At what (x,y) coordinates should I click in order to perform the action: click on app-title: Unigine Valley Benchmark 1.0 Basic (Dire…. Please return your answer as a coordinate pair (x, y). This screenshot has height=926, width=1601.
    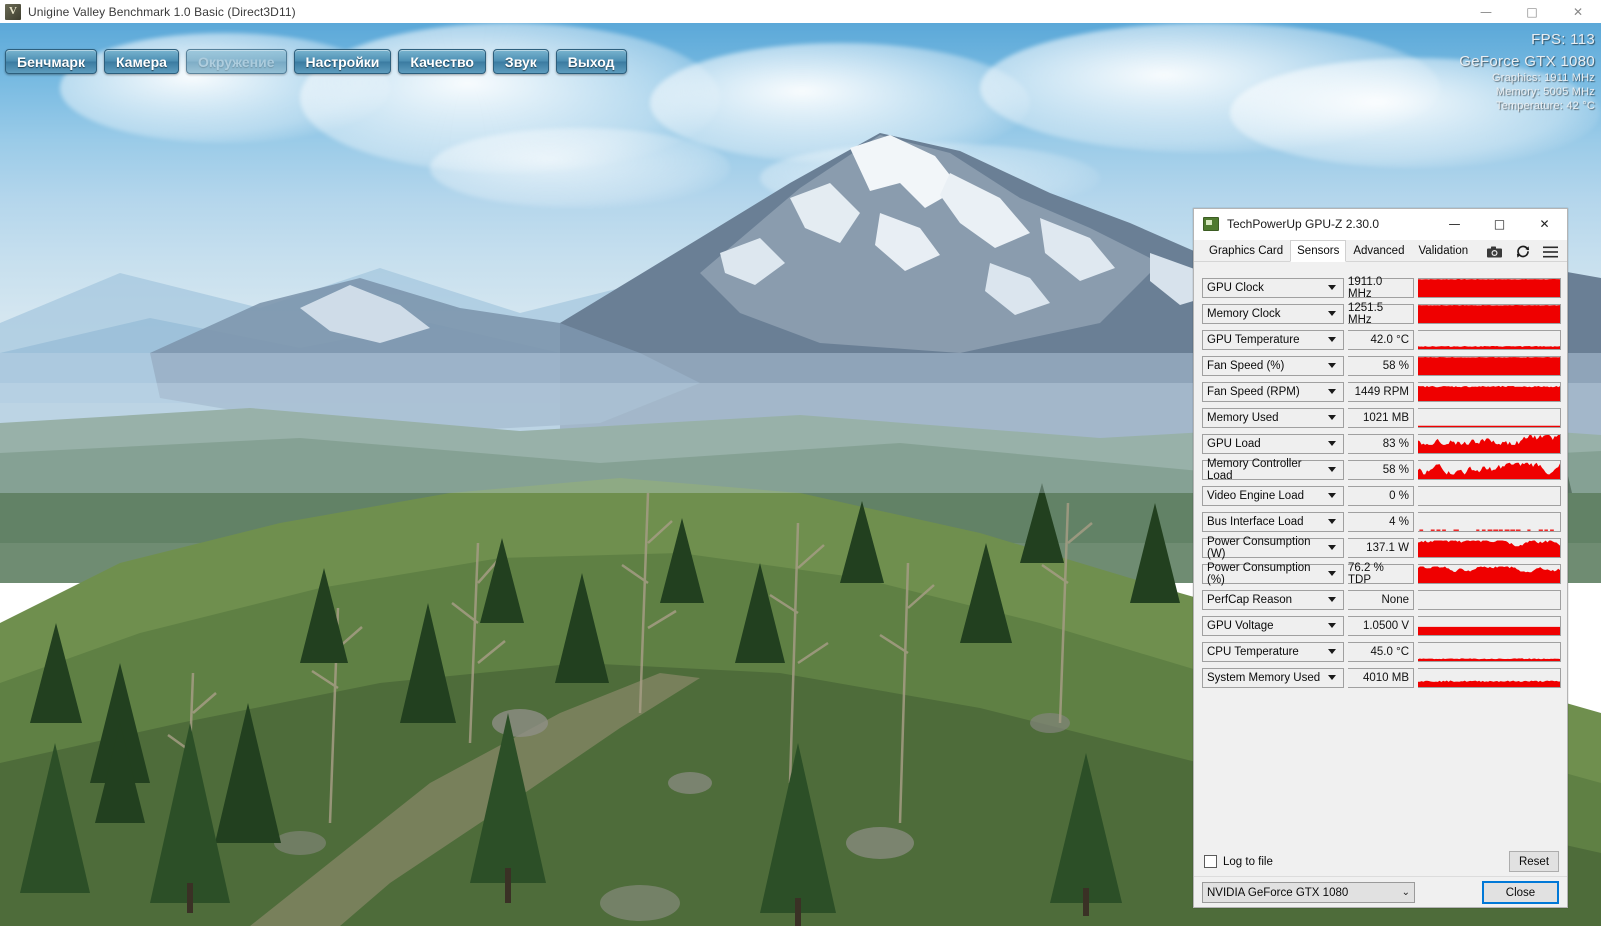
    Looking at the image, I should click on (162, 11).